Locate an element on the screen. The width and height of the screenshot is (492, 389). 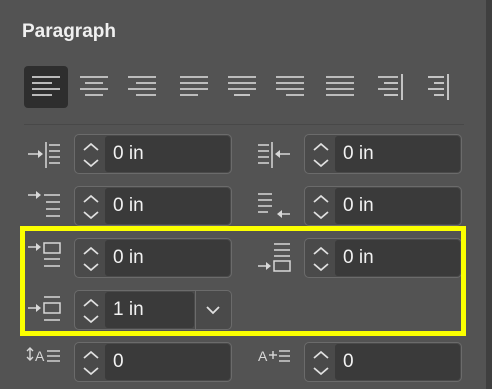
alignment-toolbar is located at coordinates (244, 87).